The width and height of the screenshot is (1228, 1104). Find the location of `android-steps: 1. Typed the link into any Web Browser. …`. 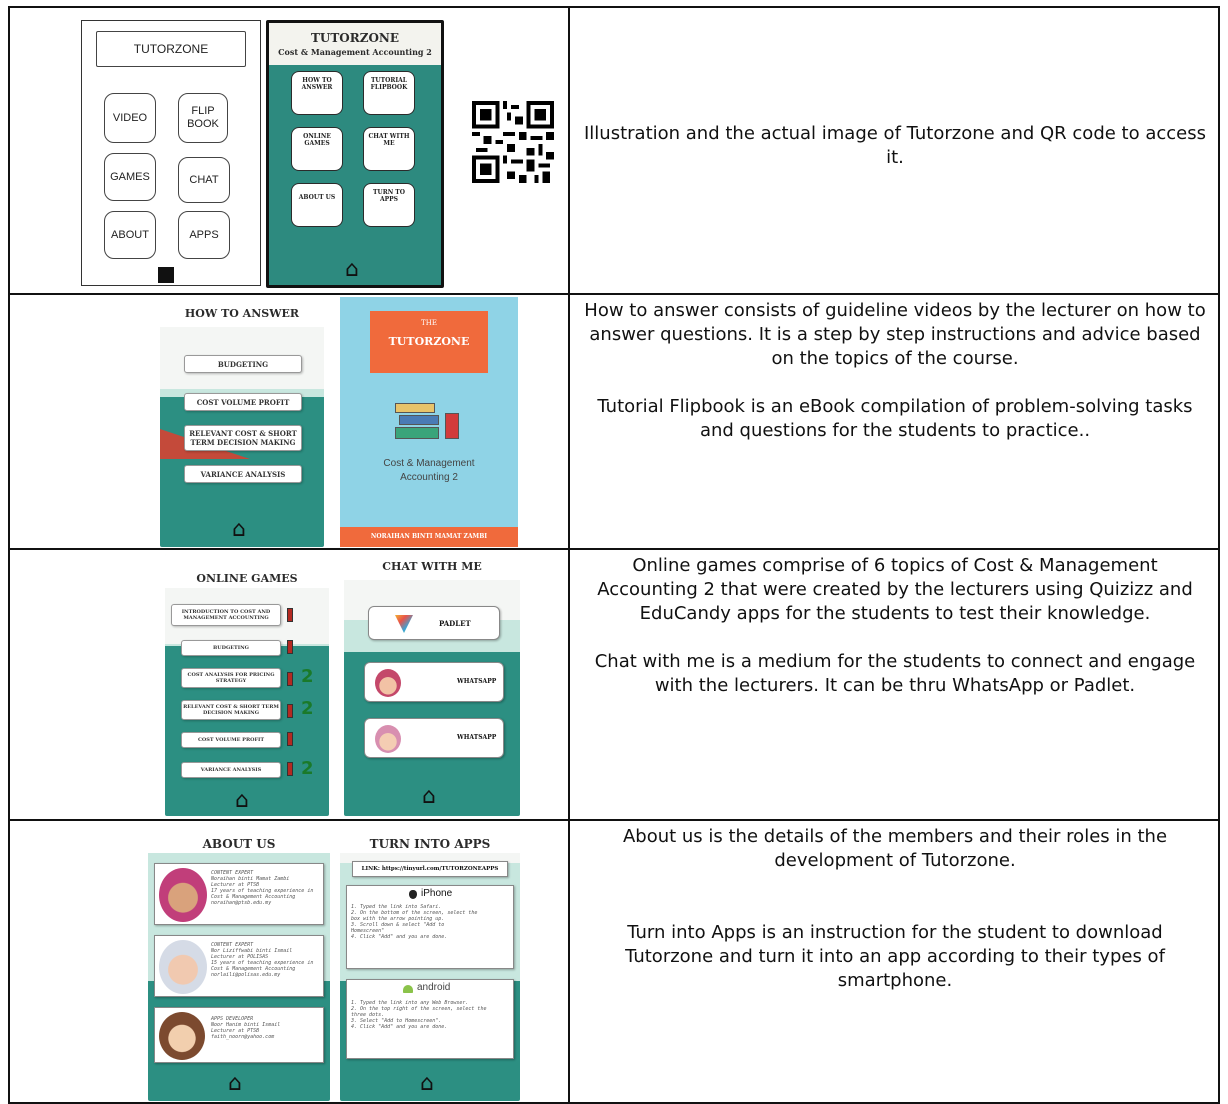

android-steps: 1. Typed the link into any Web Browser. … is located at coordinates (419, 1015).